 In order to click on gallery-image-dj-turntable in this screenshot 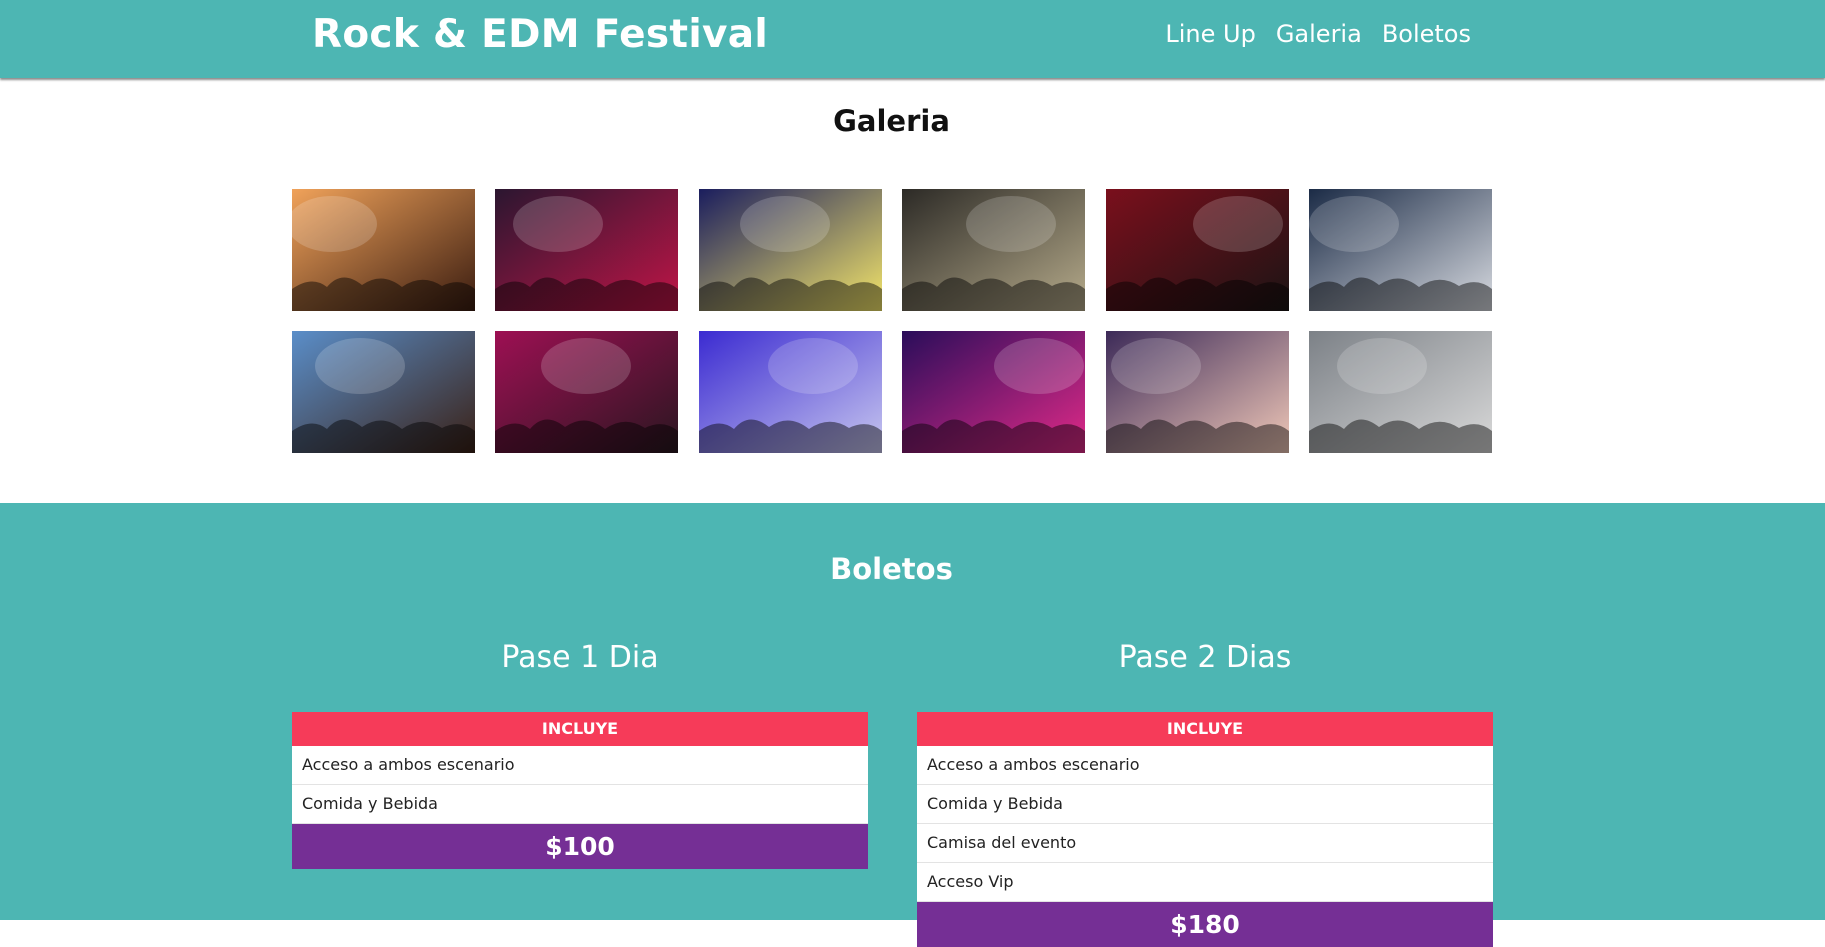, I will do `click(994, 250)`.